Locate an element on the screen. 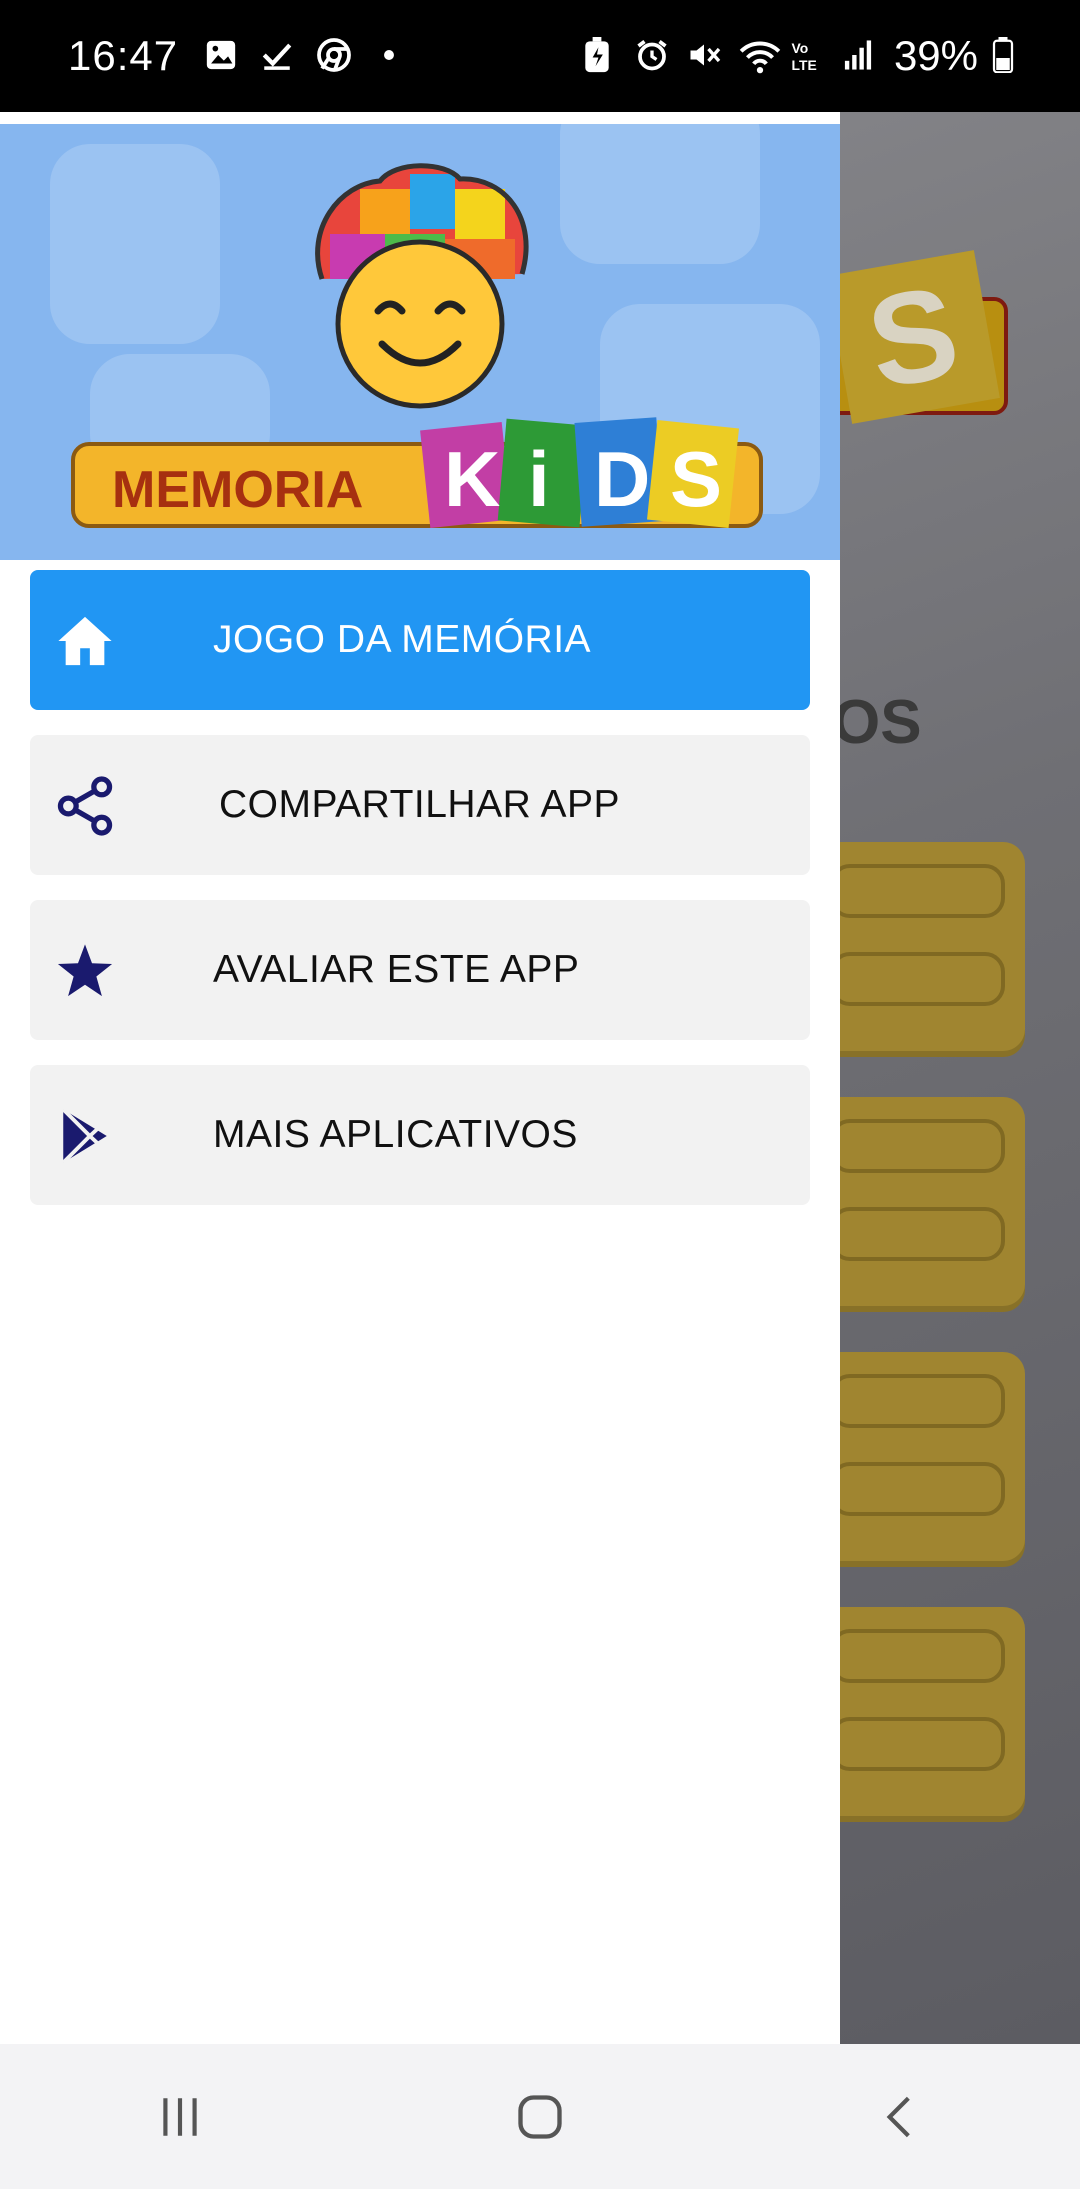 Image resolution: width=1080 pixels, height=2189 pixels. home-icon is located at coordinates (85, 641).